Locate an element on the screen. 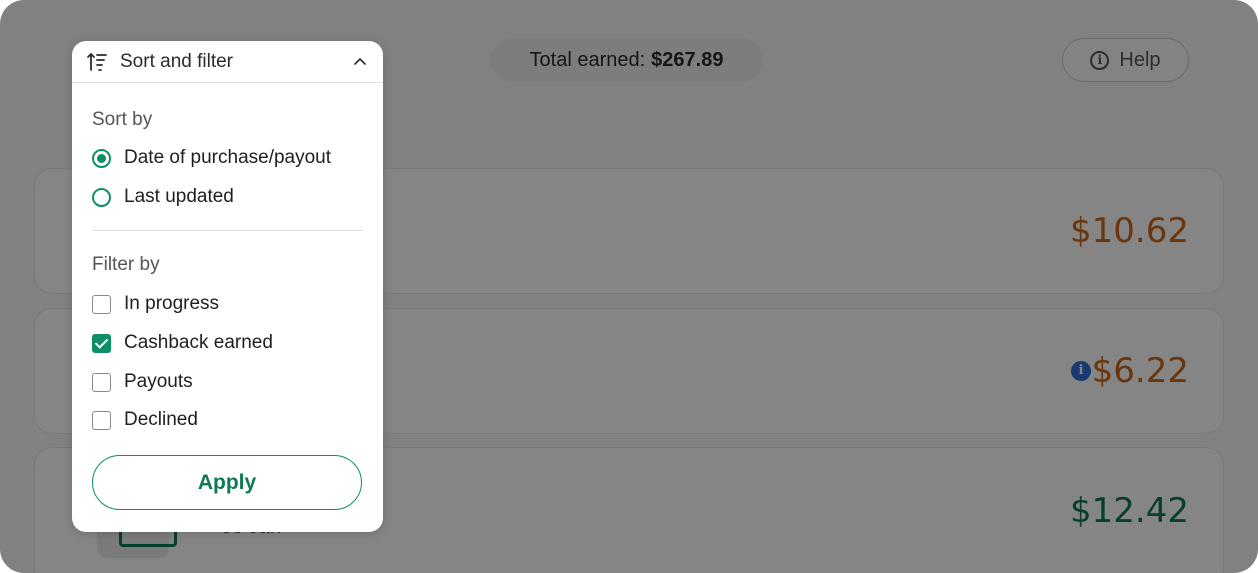 This screenshot has width=1258, height=573. filter-option-label: Cashback earned is located at coordinates (198, 342).